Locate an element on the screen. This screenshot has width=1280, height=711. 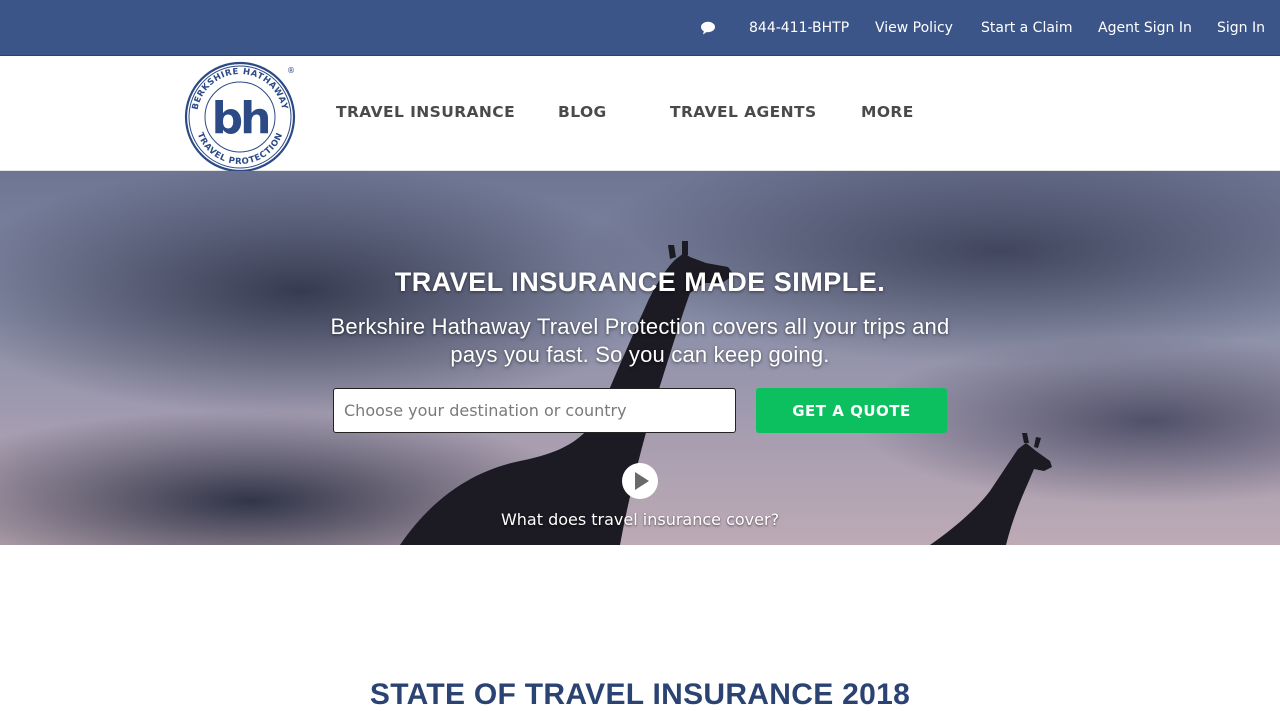
get-a-quote-button: GET A QUOTE is located at coordinates (851, 410).